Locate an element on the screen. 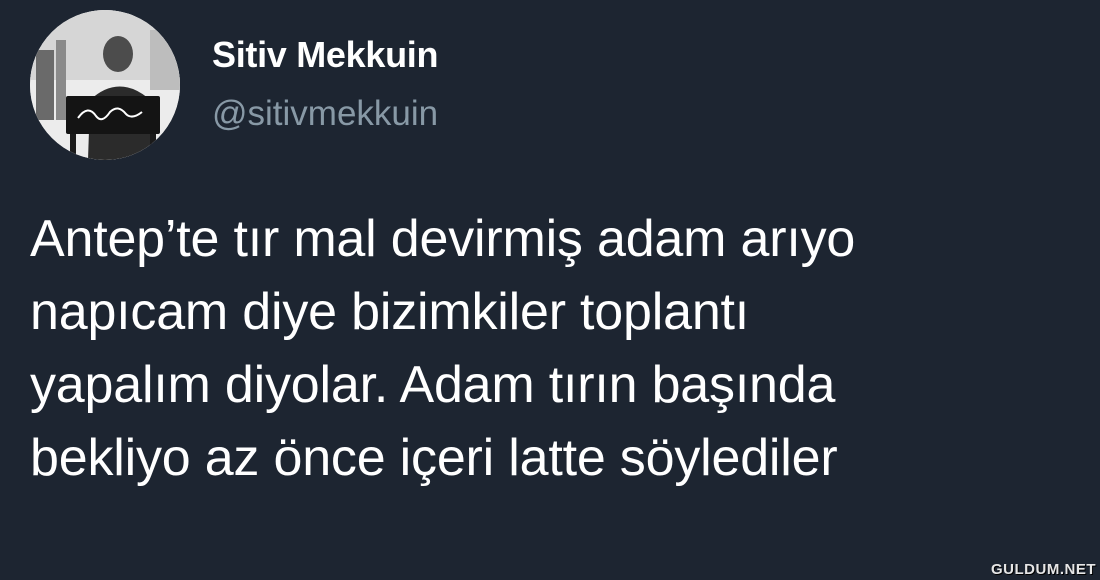 The image size is (1100, 580). profile-photo-icon is located at coordinates (105, 85).